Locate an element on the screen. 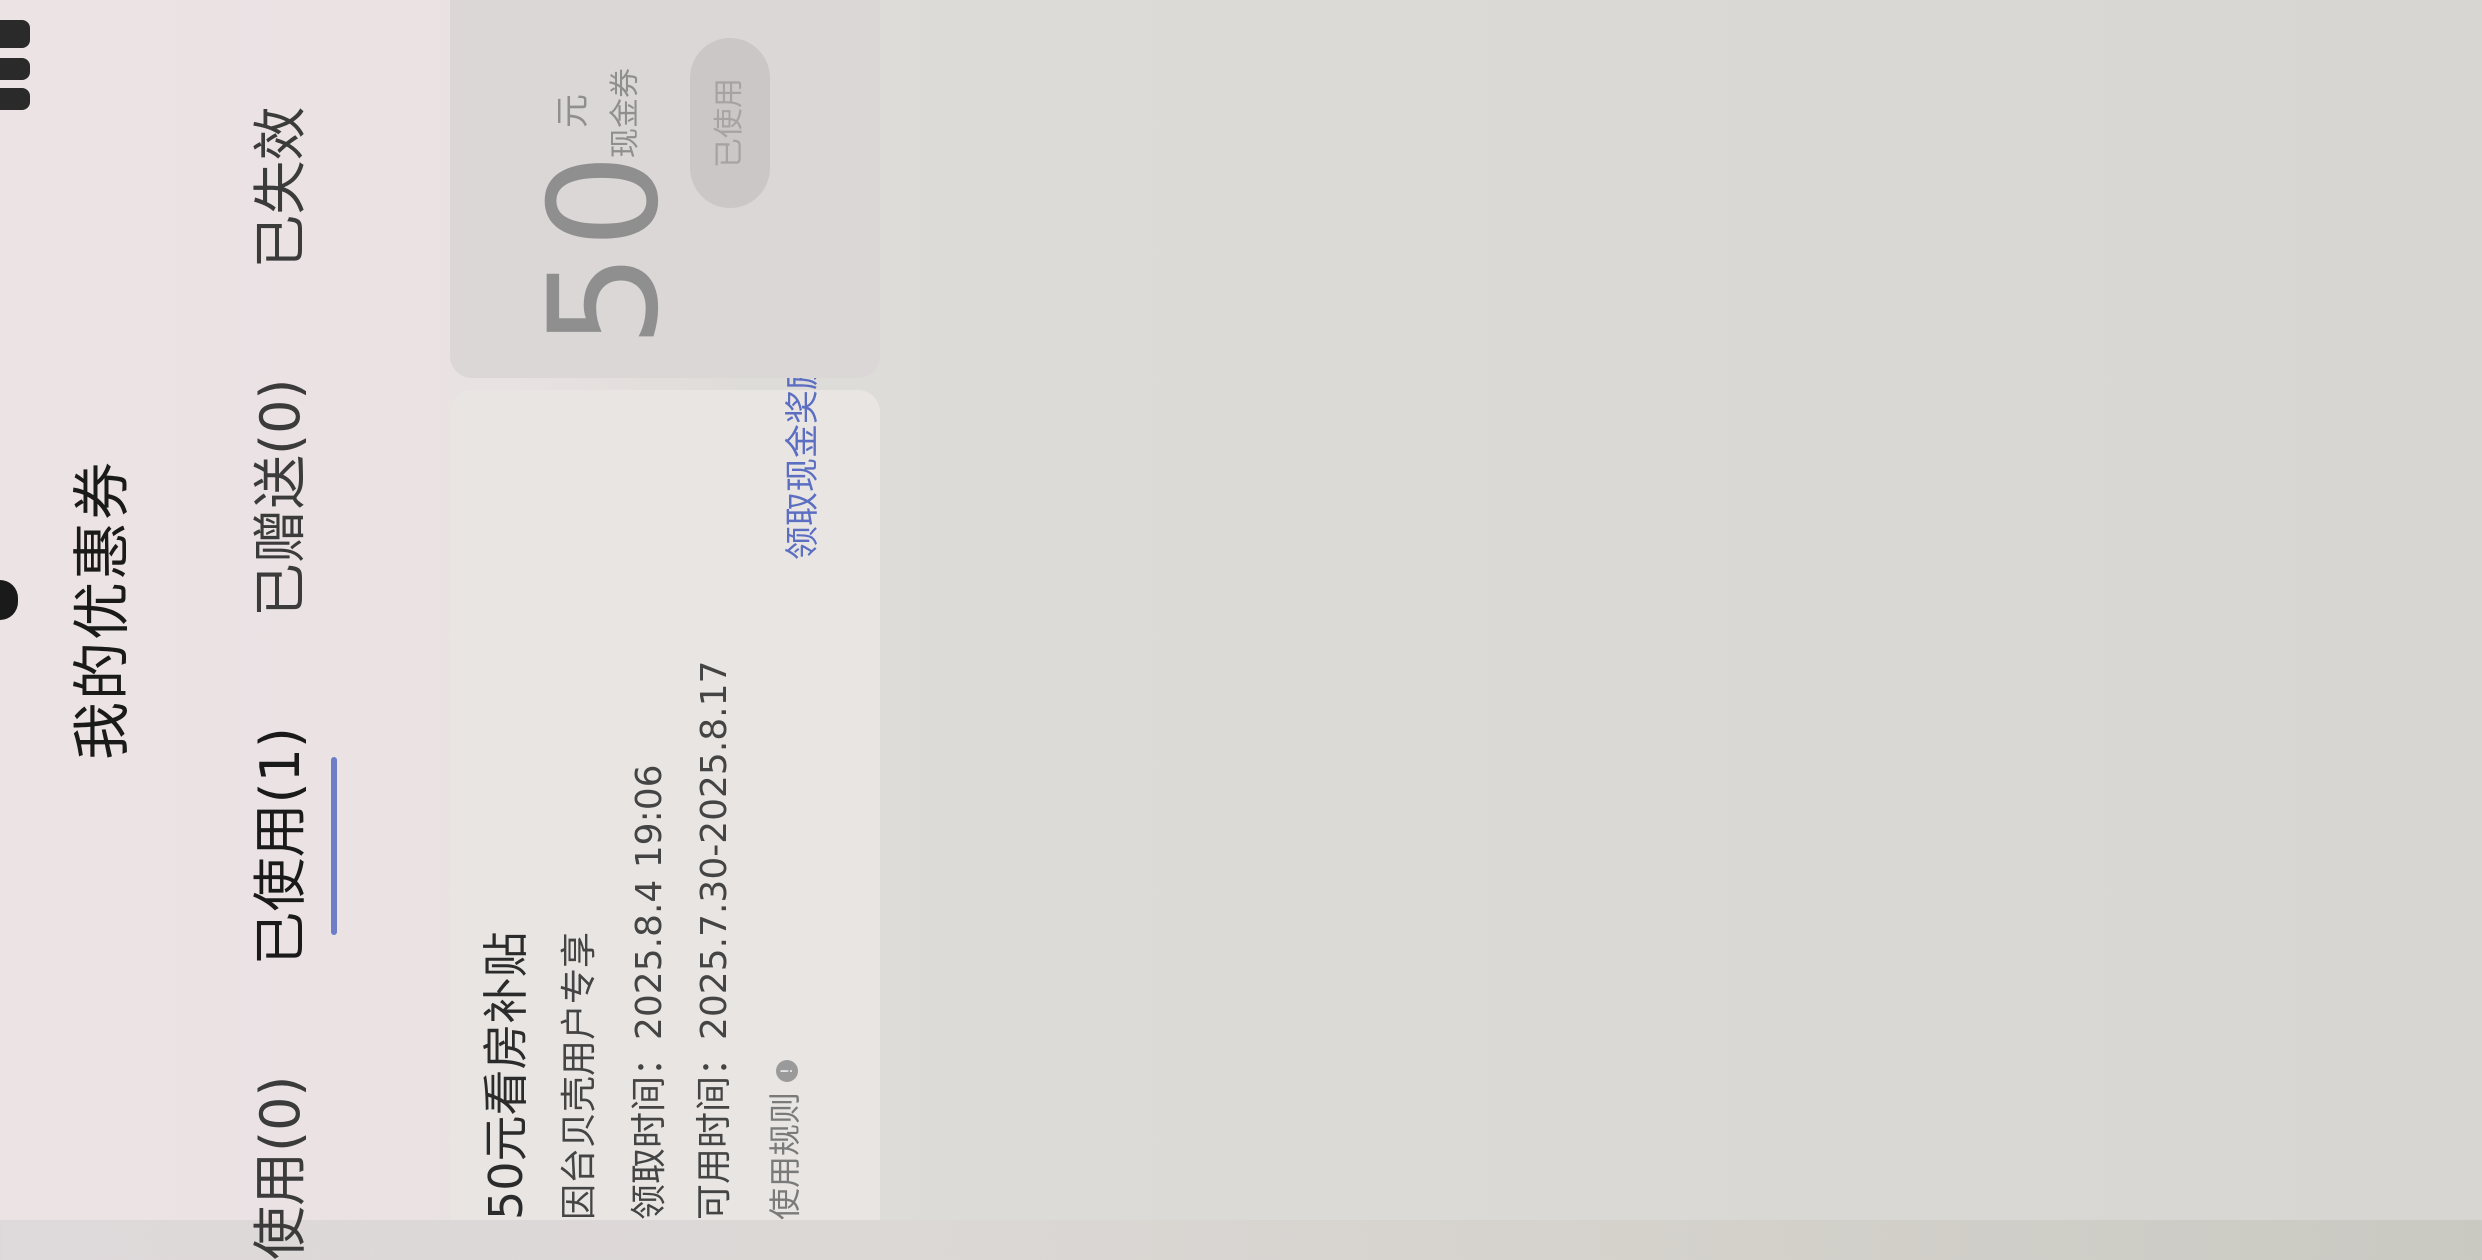  tab-gifted: 已赠送(0) is located at coordinates (275, 498).